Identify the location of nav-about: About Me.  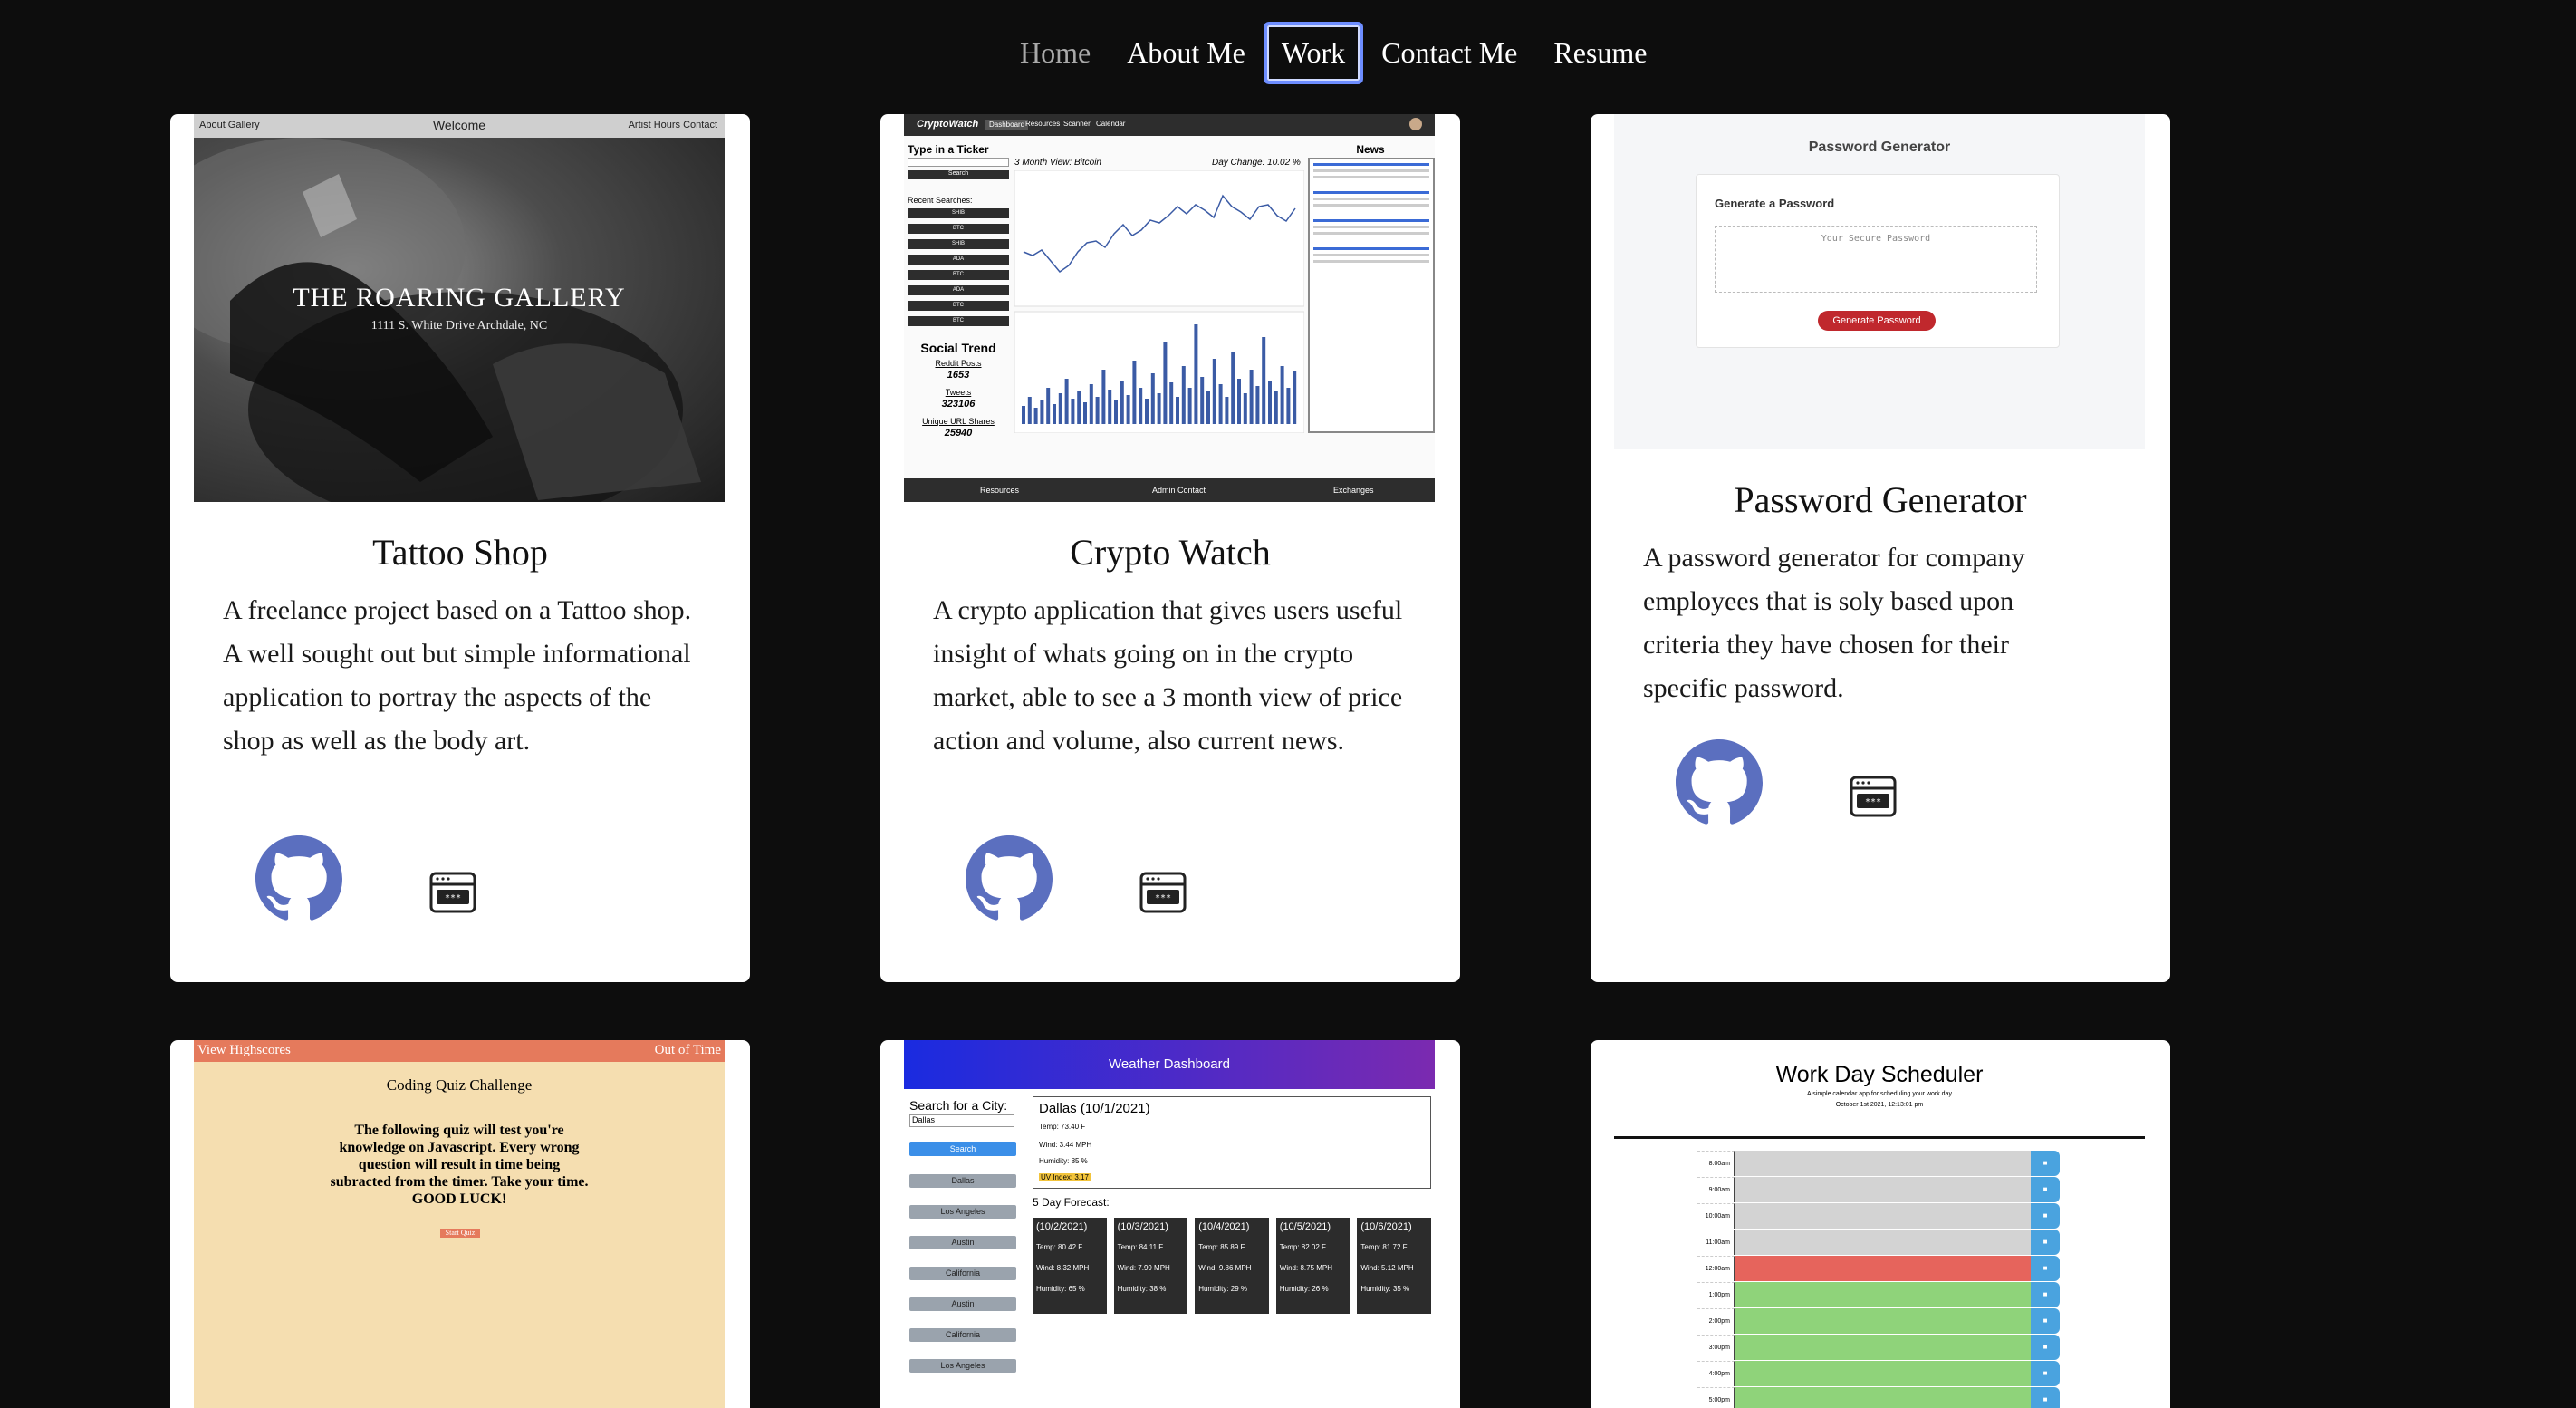
(1186, 53).